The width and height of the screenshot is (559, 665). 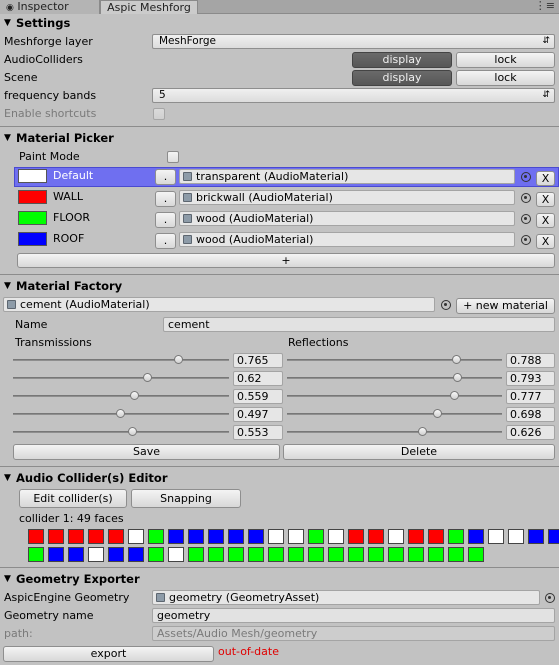 I want to click on transmission-value-input: 0.559, so click(x=258, y=396).